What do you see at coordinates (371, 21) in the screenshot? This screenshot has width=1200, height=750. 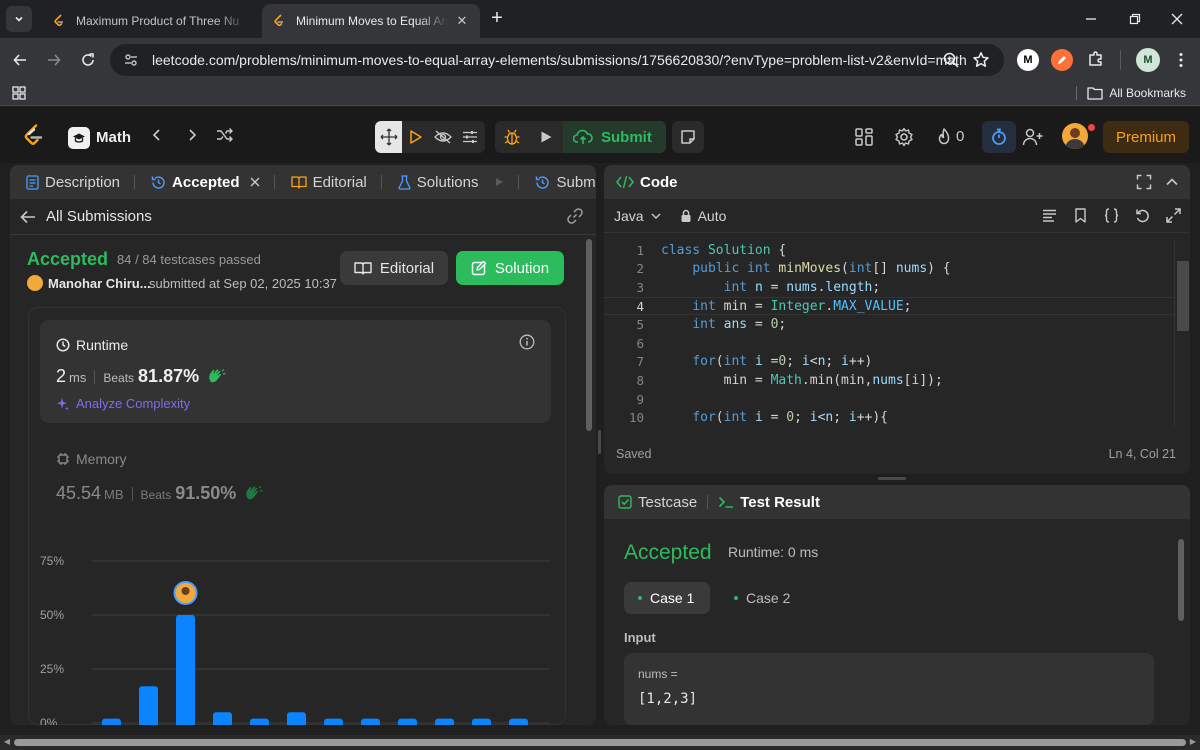 I see `browser-tab-active: Minimum Moves to Equal Array ✕` at bounding box center [371, 21].